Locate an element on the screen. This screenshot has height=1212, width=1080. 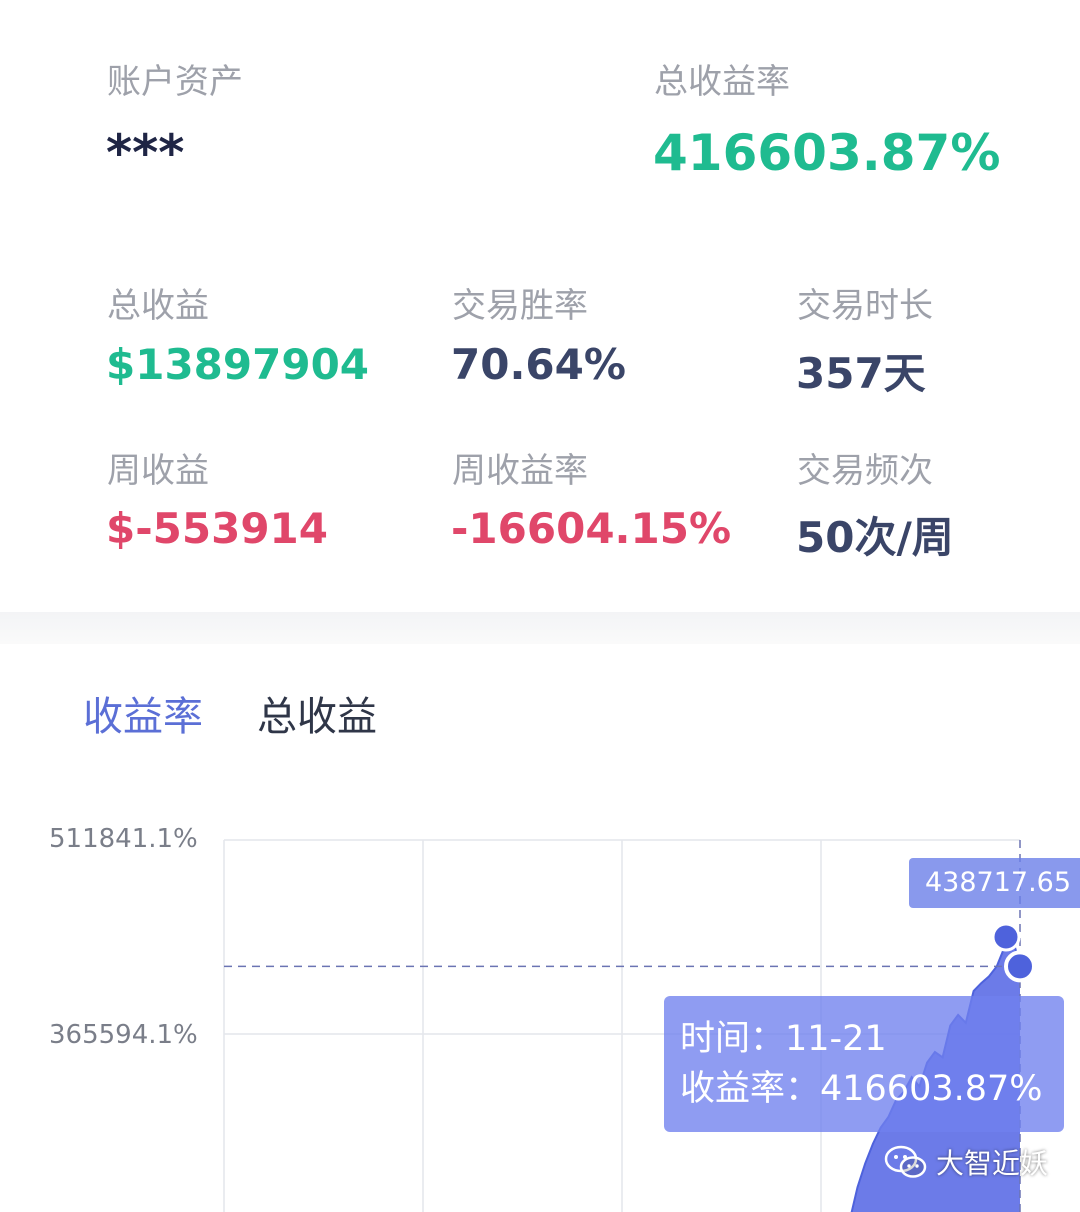
tooltip-time: 时间：11-21 is located at coordinates (783, 1039).